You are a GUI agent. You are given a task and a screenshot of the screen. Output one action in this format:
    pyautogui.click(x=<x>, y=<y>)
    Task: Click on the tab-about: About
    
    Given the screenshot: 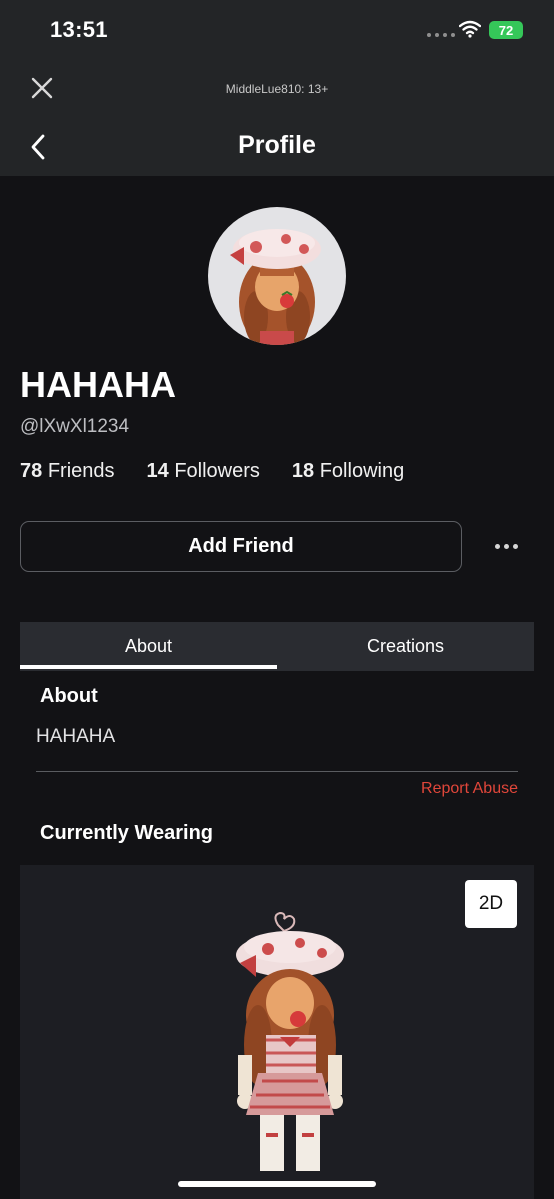 What is the action you would take?
    pyautogui.click(x=148, y=646)
    